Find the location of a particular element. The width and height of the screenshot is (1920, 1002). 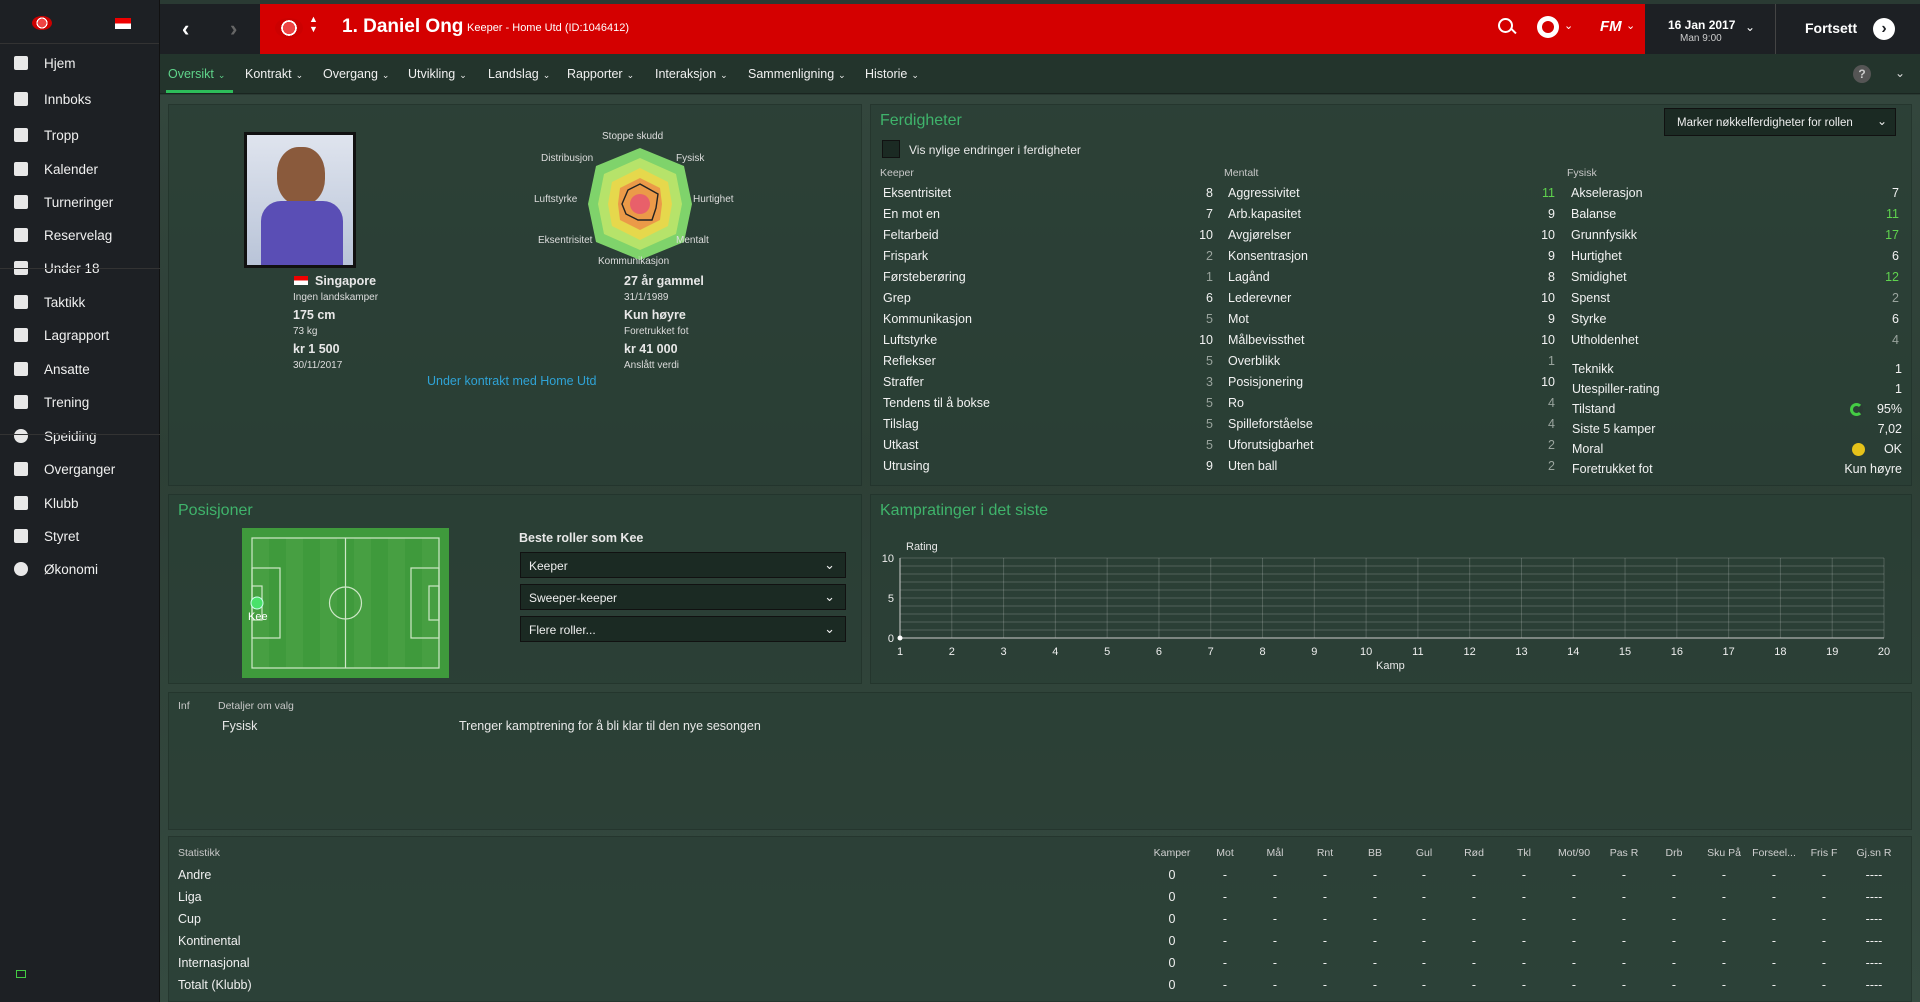

role-dropdown: Sweeper-keeper ⌄ is located at coordinates (683, 597).